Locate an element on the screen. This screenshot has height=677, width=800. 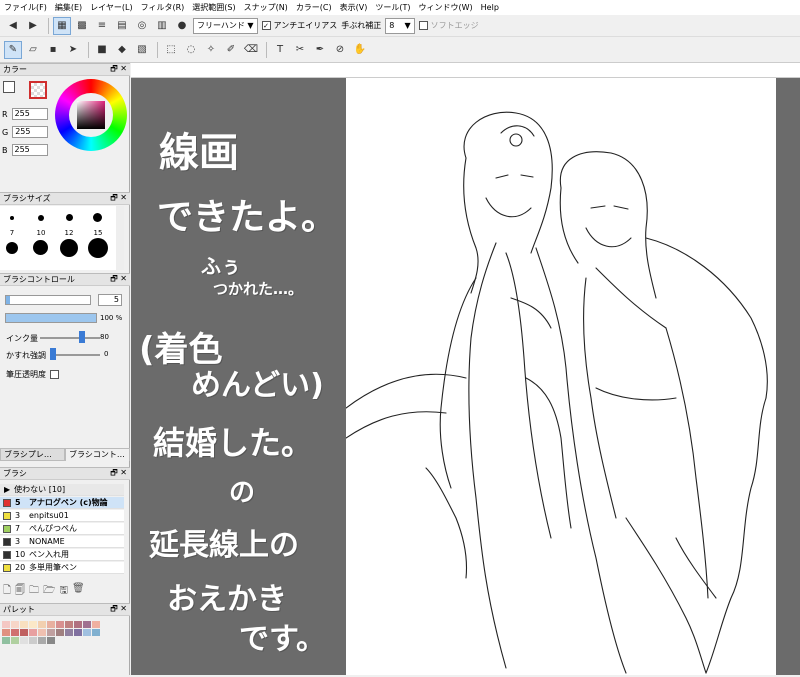
folder-icon: 🗁 is located at coordinates (49, 591).